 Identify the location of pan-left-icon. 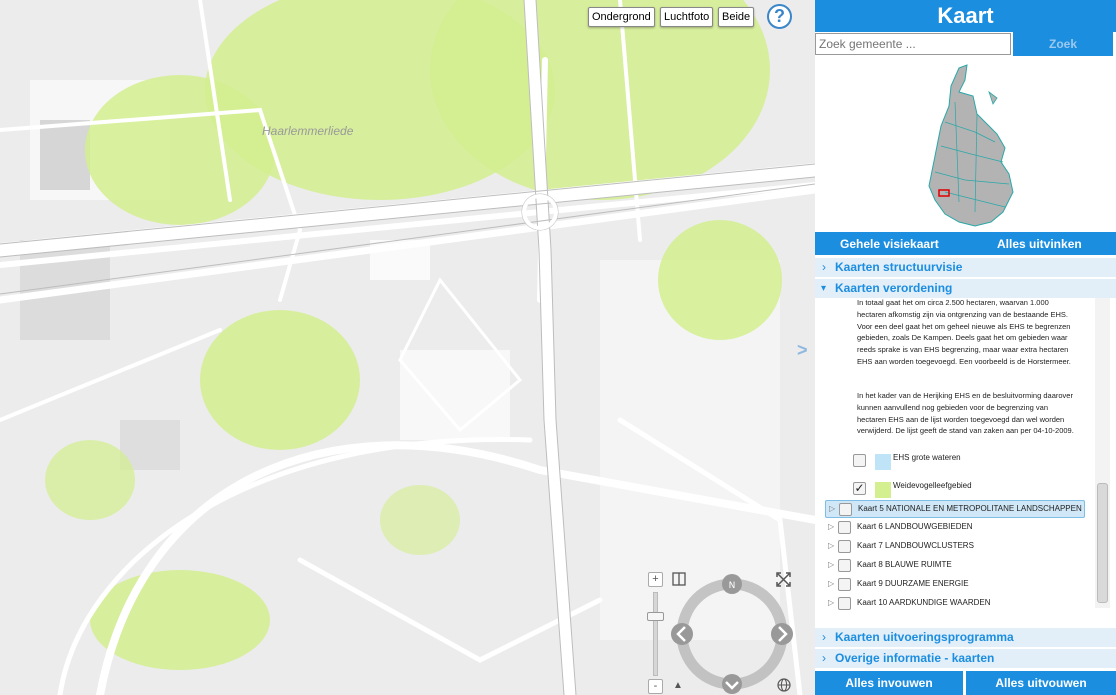
(682, 634).